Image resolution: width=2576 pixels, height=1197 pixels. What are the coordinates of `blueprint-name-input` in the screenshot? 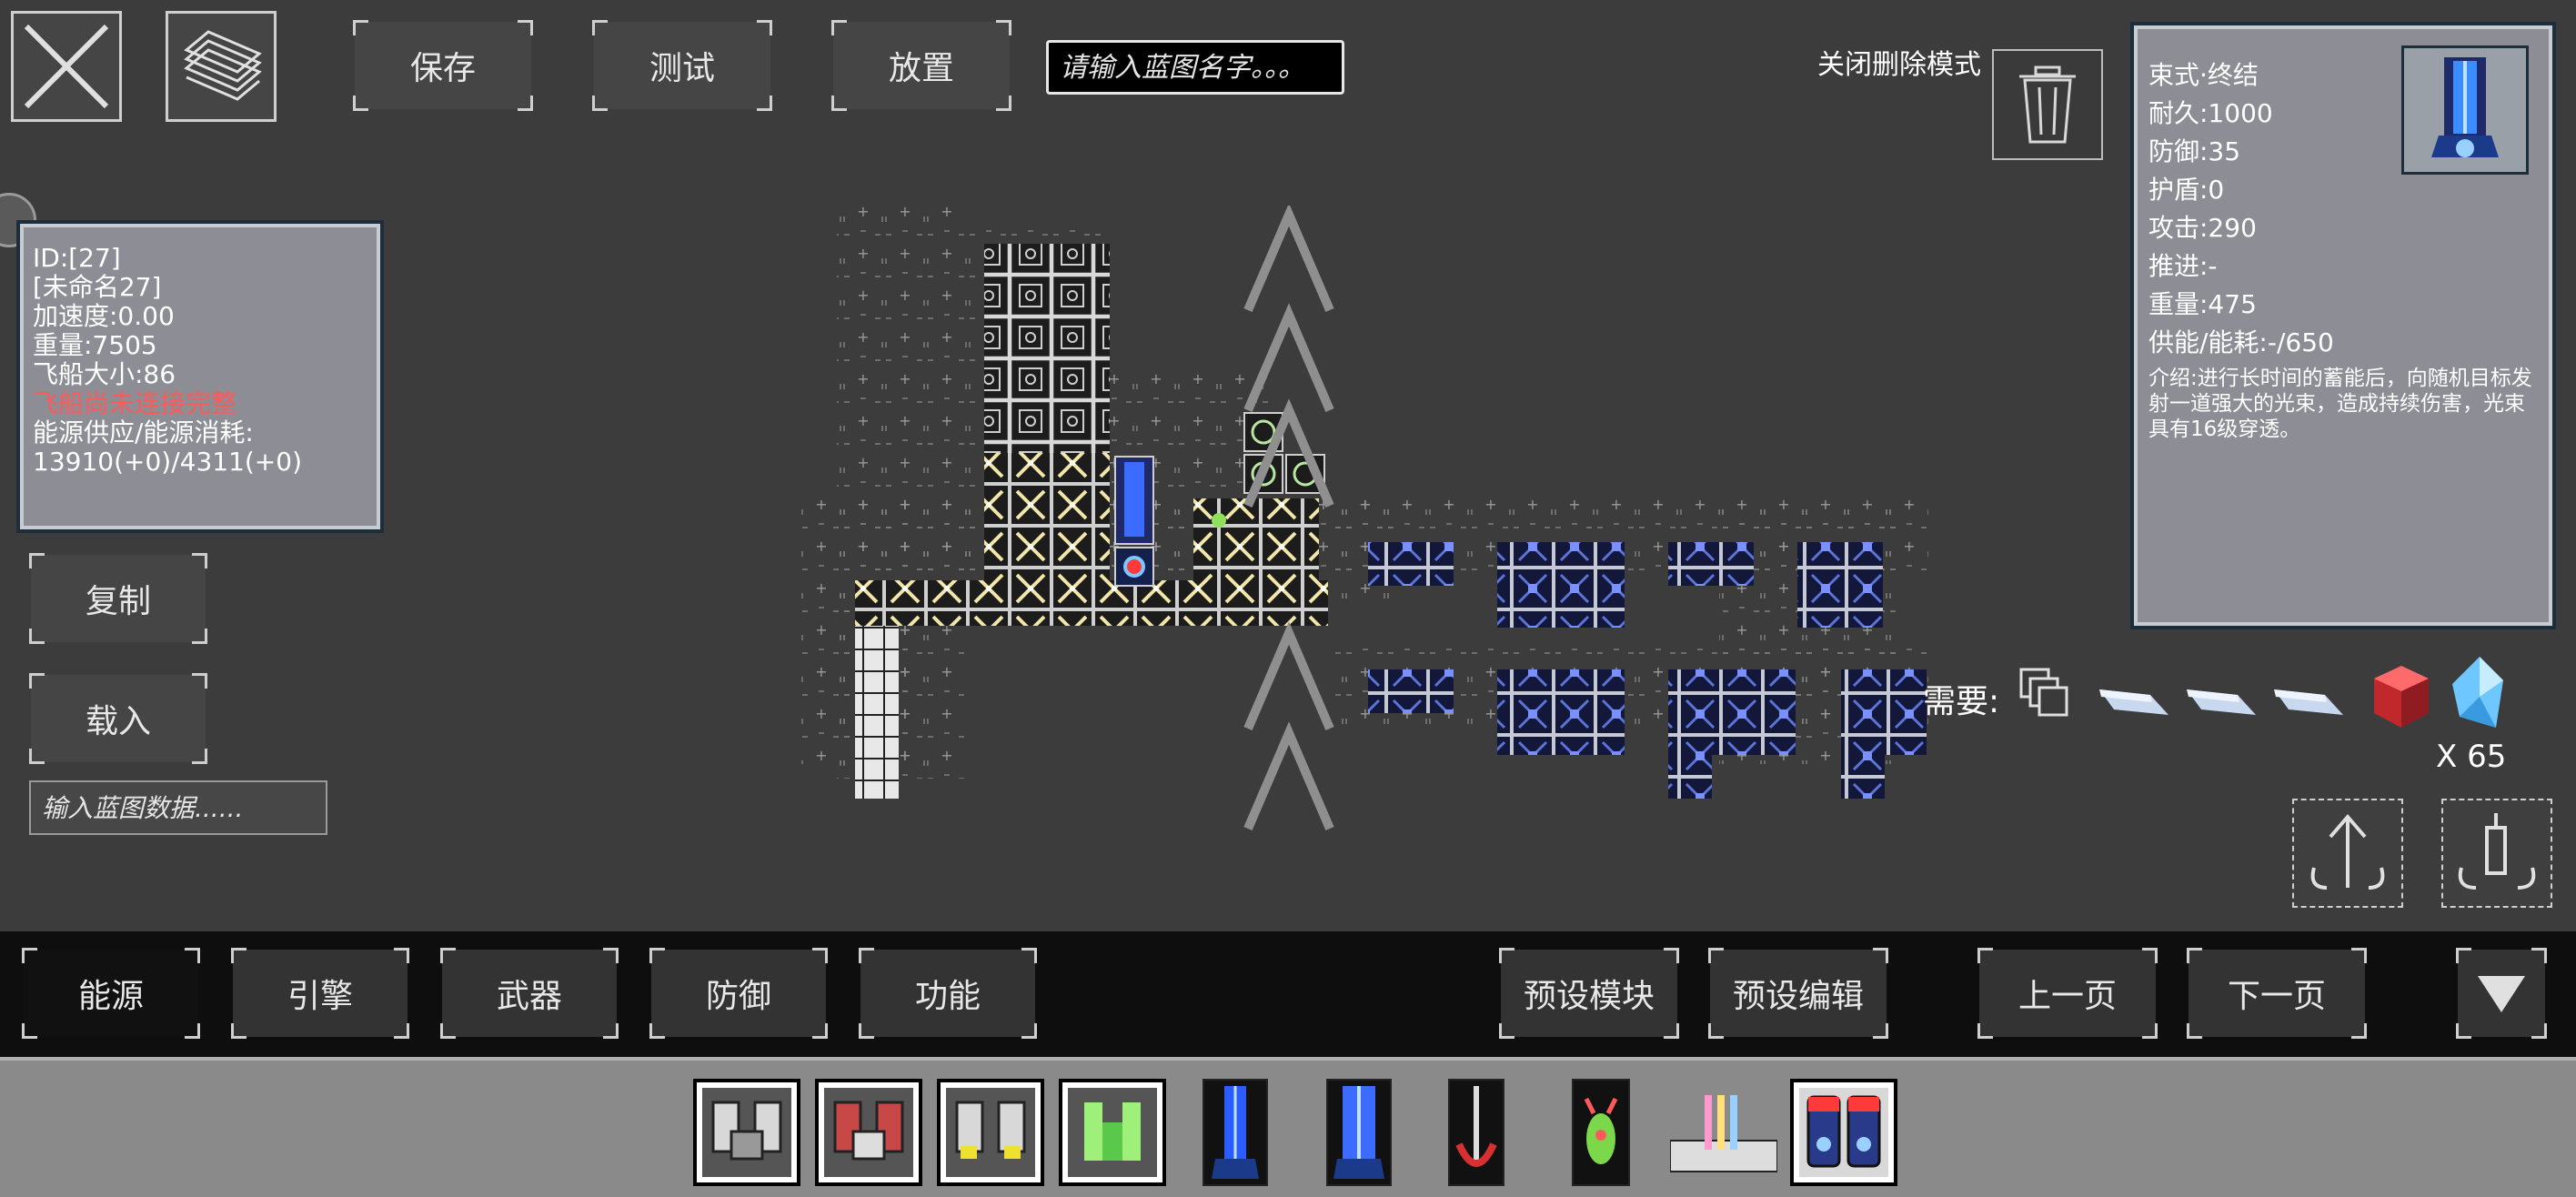 It's located at (1195, 67).